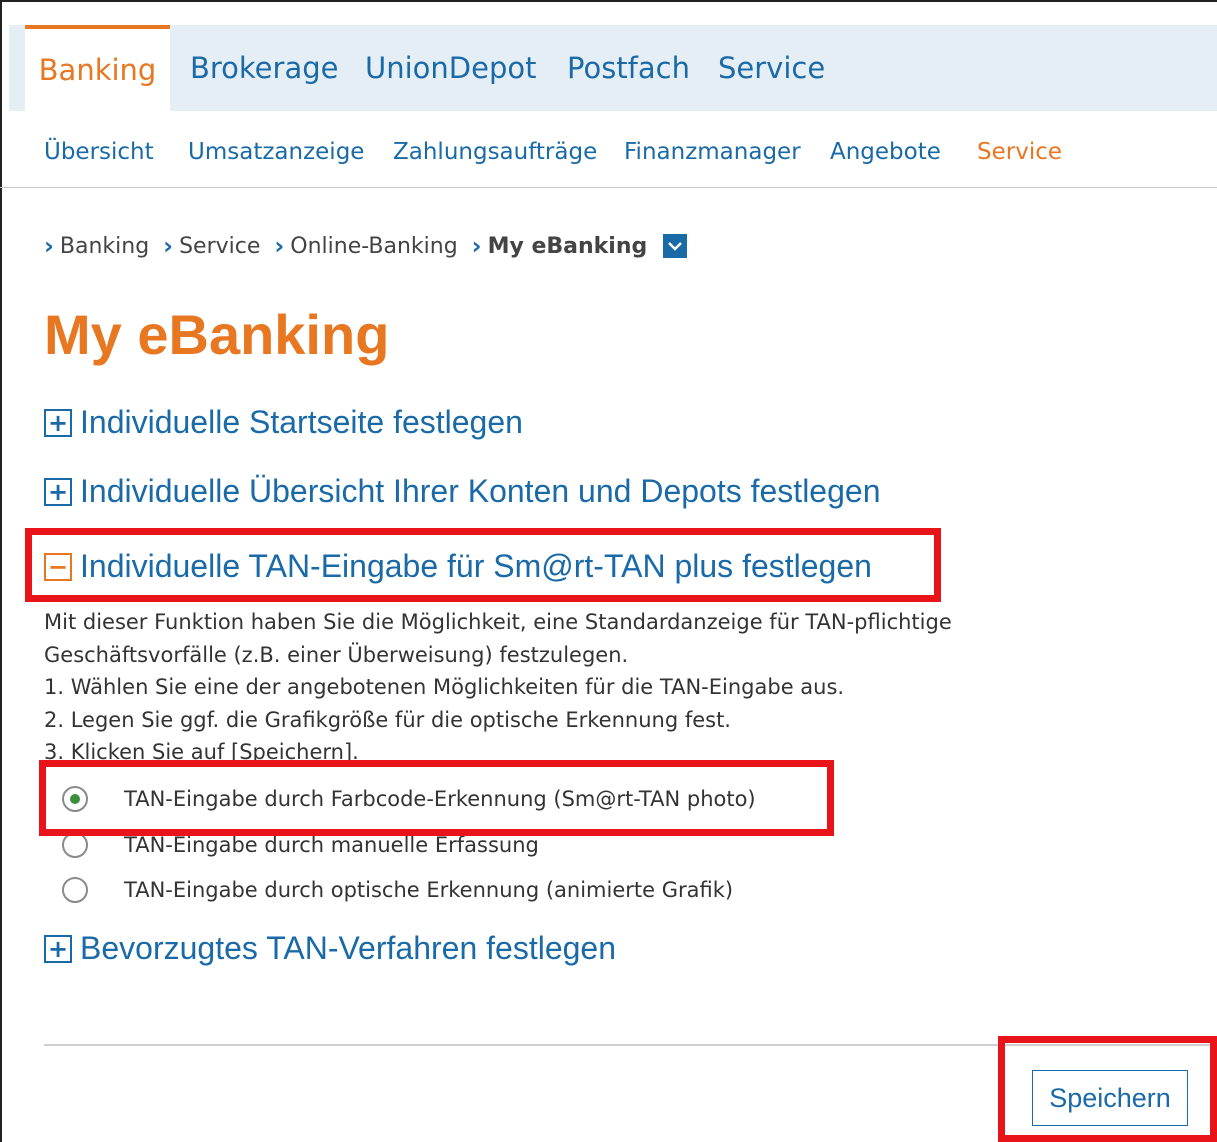 The width and height of the screenshot is (1217, 1142). Describe the element at coordinates (374, 246) in the screenshot. I see `breadcrumb-label: Online-Banking` at that location.